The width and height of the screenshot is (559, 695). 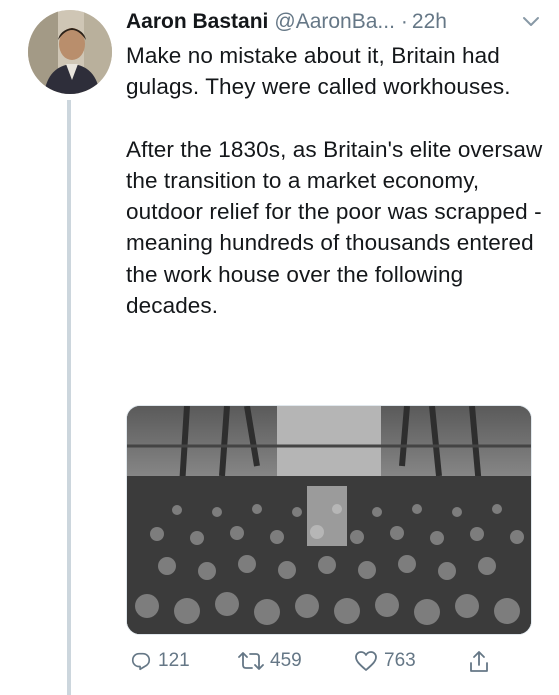 What do you see at coordinates (400, 660) in the screenshot?
I see `like-count: 763` at bounding box center [400, 660].